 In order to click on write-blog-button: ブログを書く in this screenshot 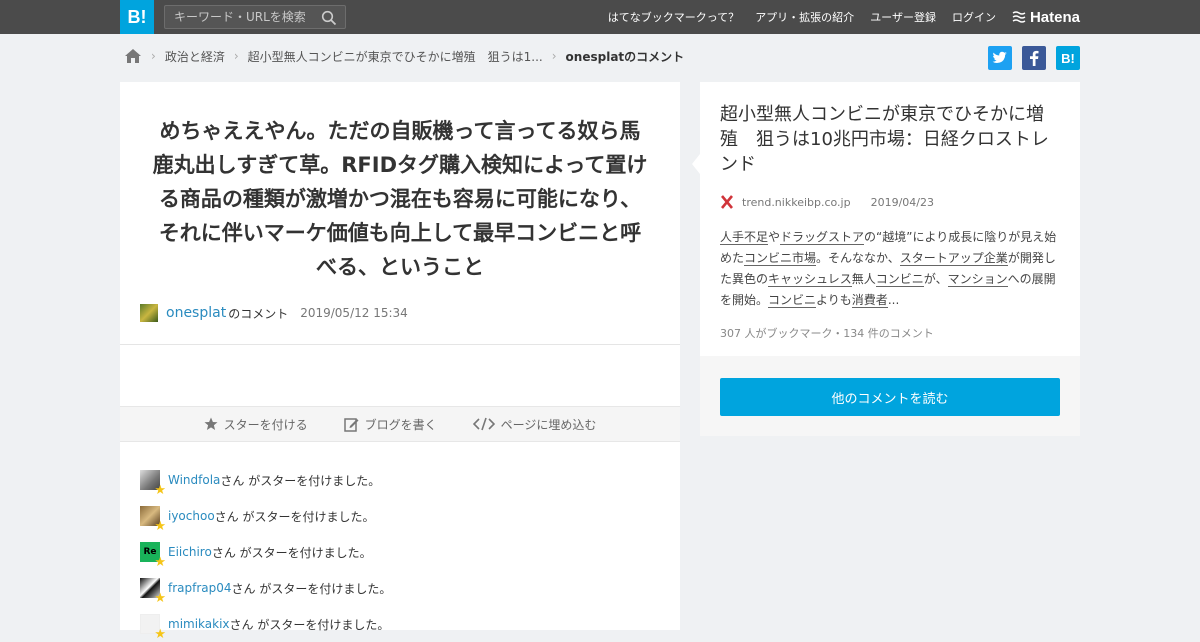, I will do `click(390, 424)`.